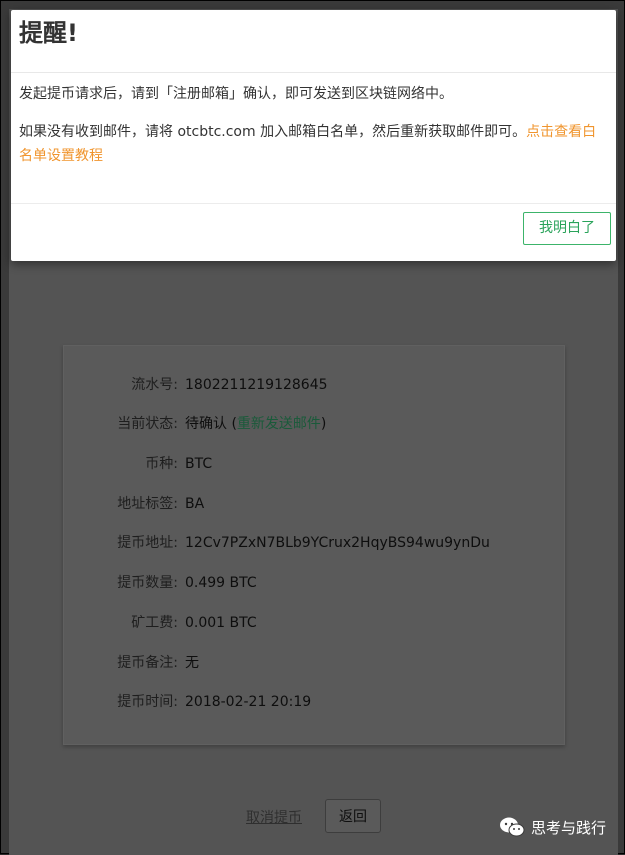 Image resolution: width=625 pixels, height=855 pixels. I want to click on detail-row-address-tag: 地址标签: BA, so click(315, 504).